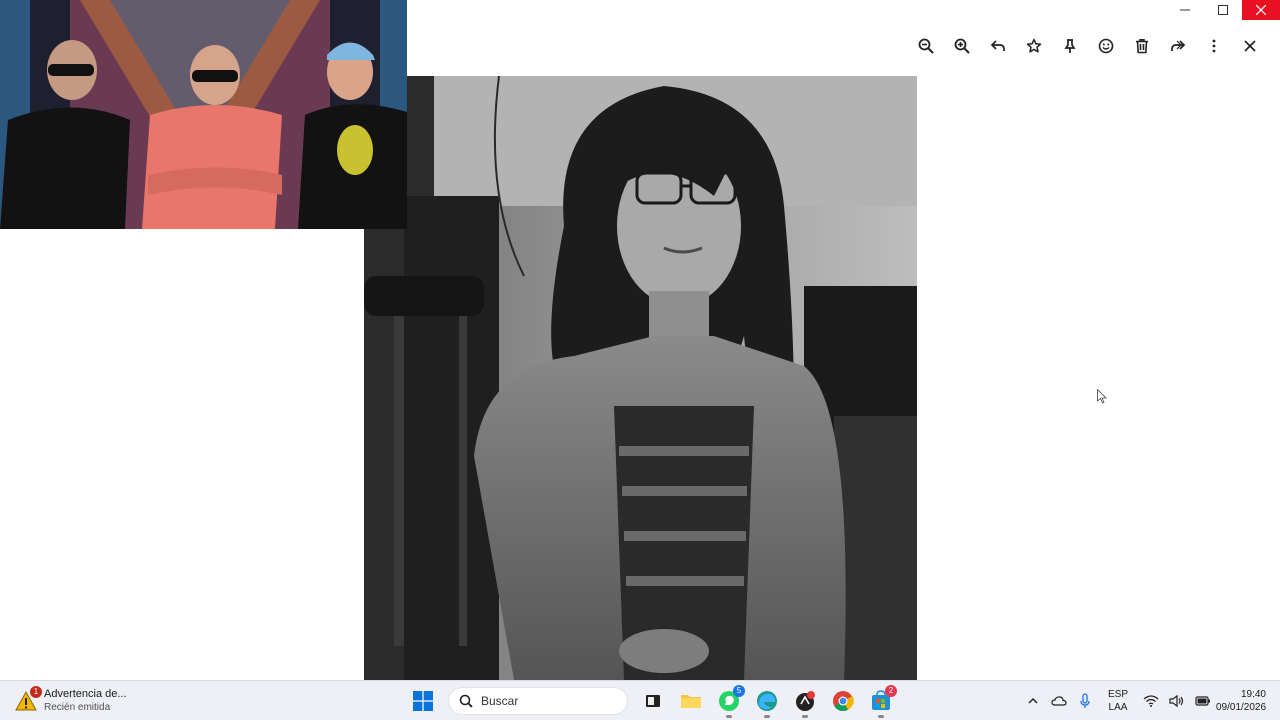  I want to click on zoom-out-icon, so click(926, 46).